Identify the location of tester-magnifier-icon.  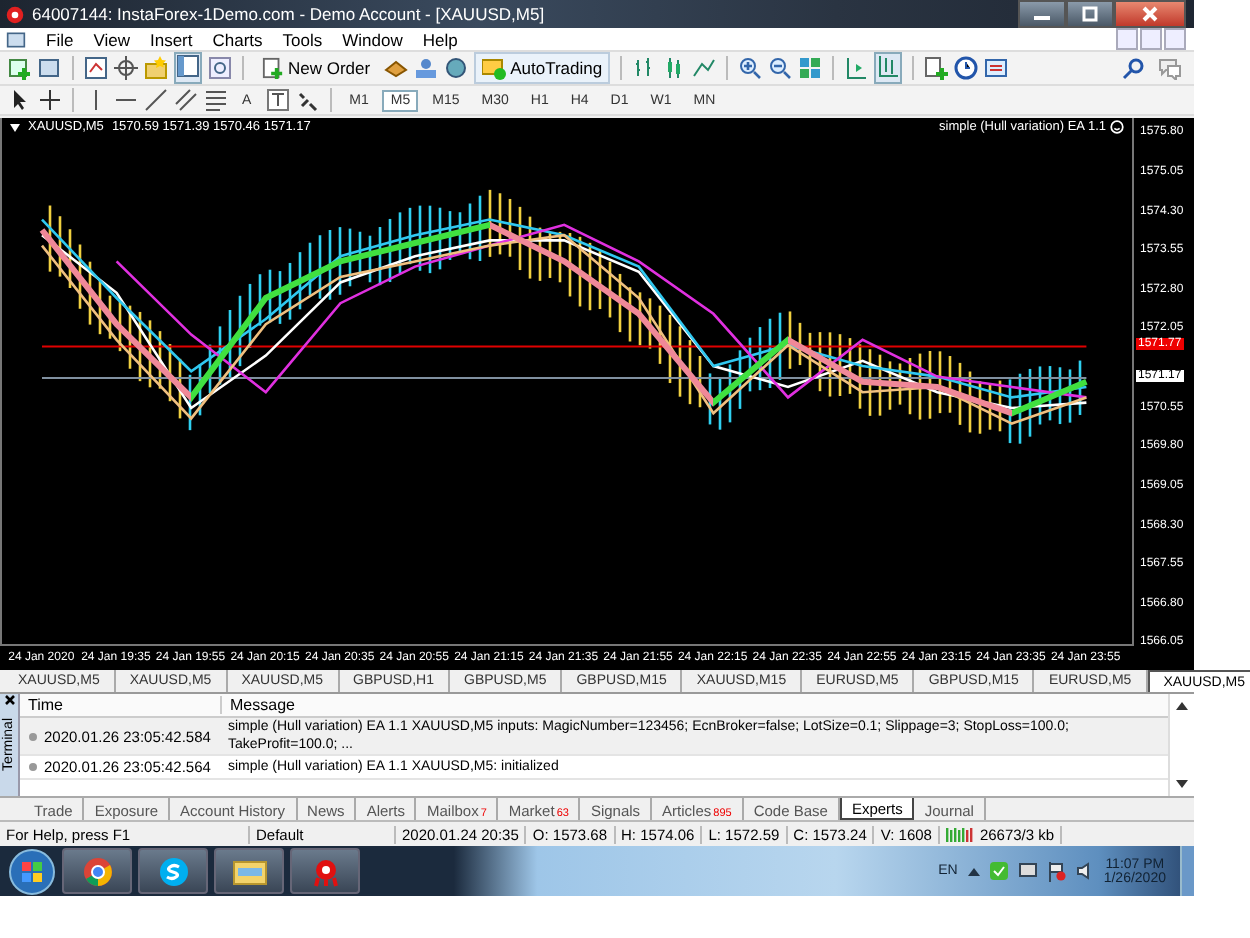
(220, 68).